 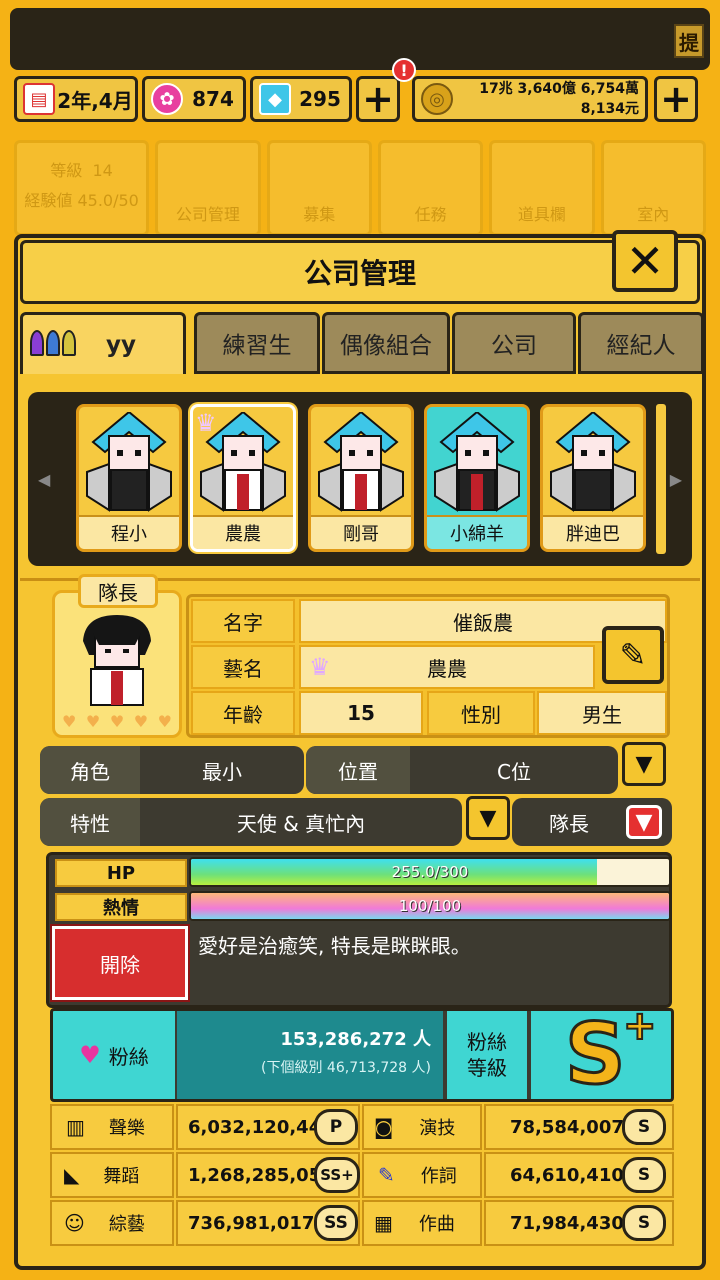 I want to click on stat-lyrics-label-box: ✎ 作詞, so click(x=422, y=1175).